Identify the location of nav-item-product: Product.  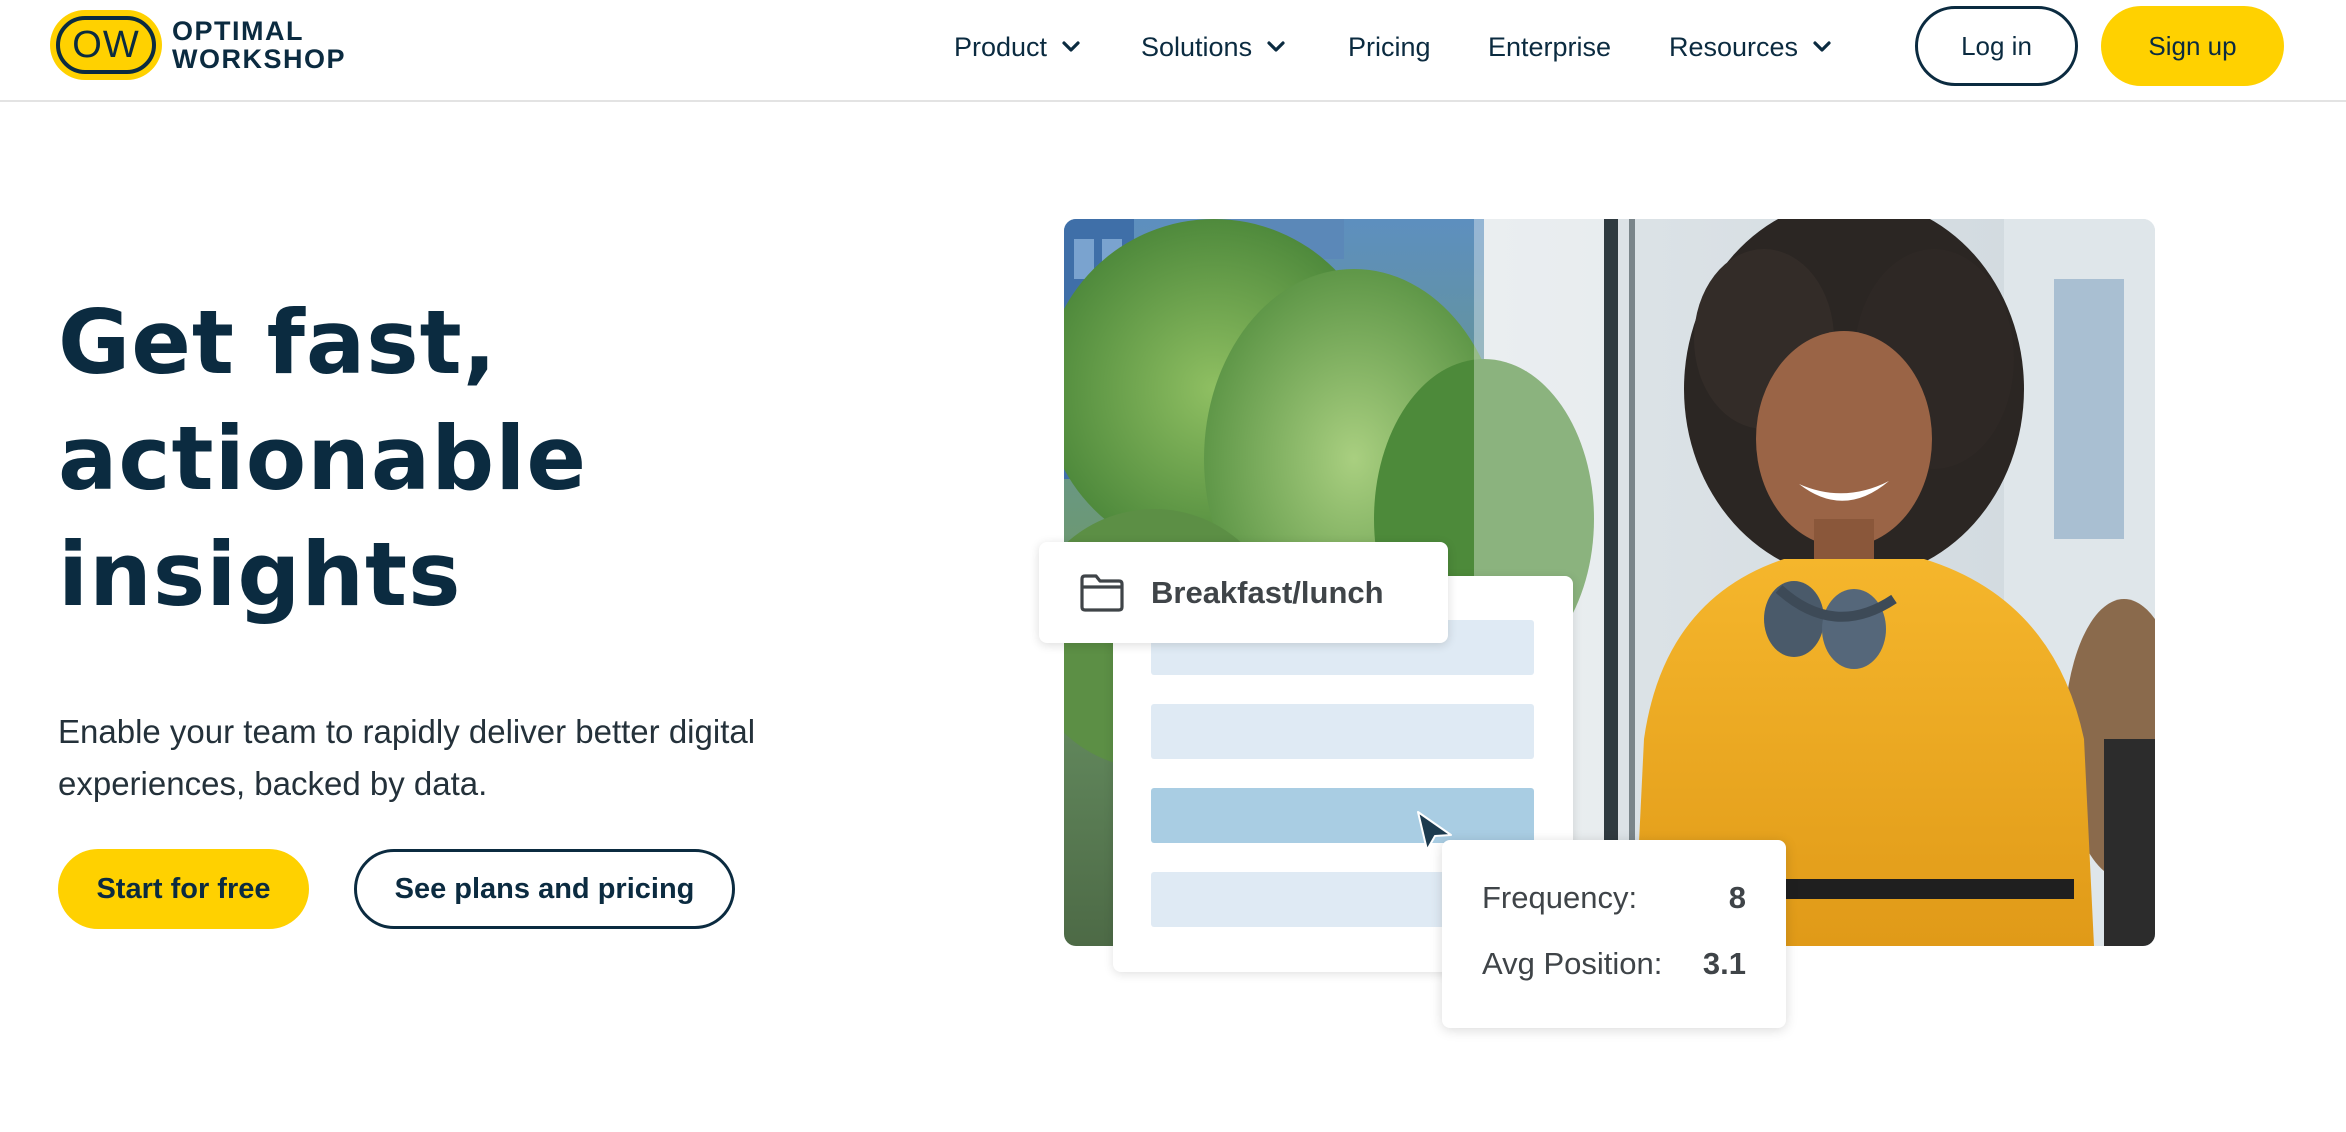
(1017, 47).